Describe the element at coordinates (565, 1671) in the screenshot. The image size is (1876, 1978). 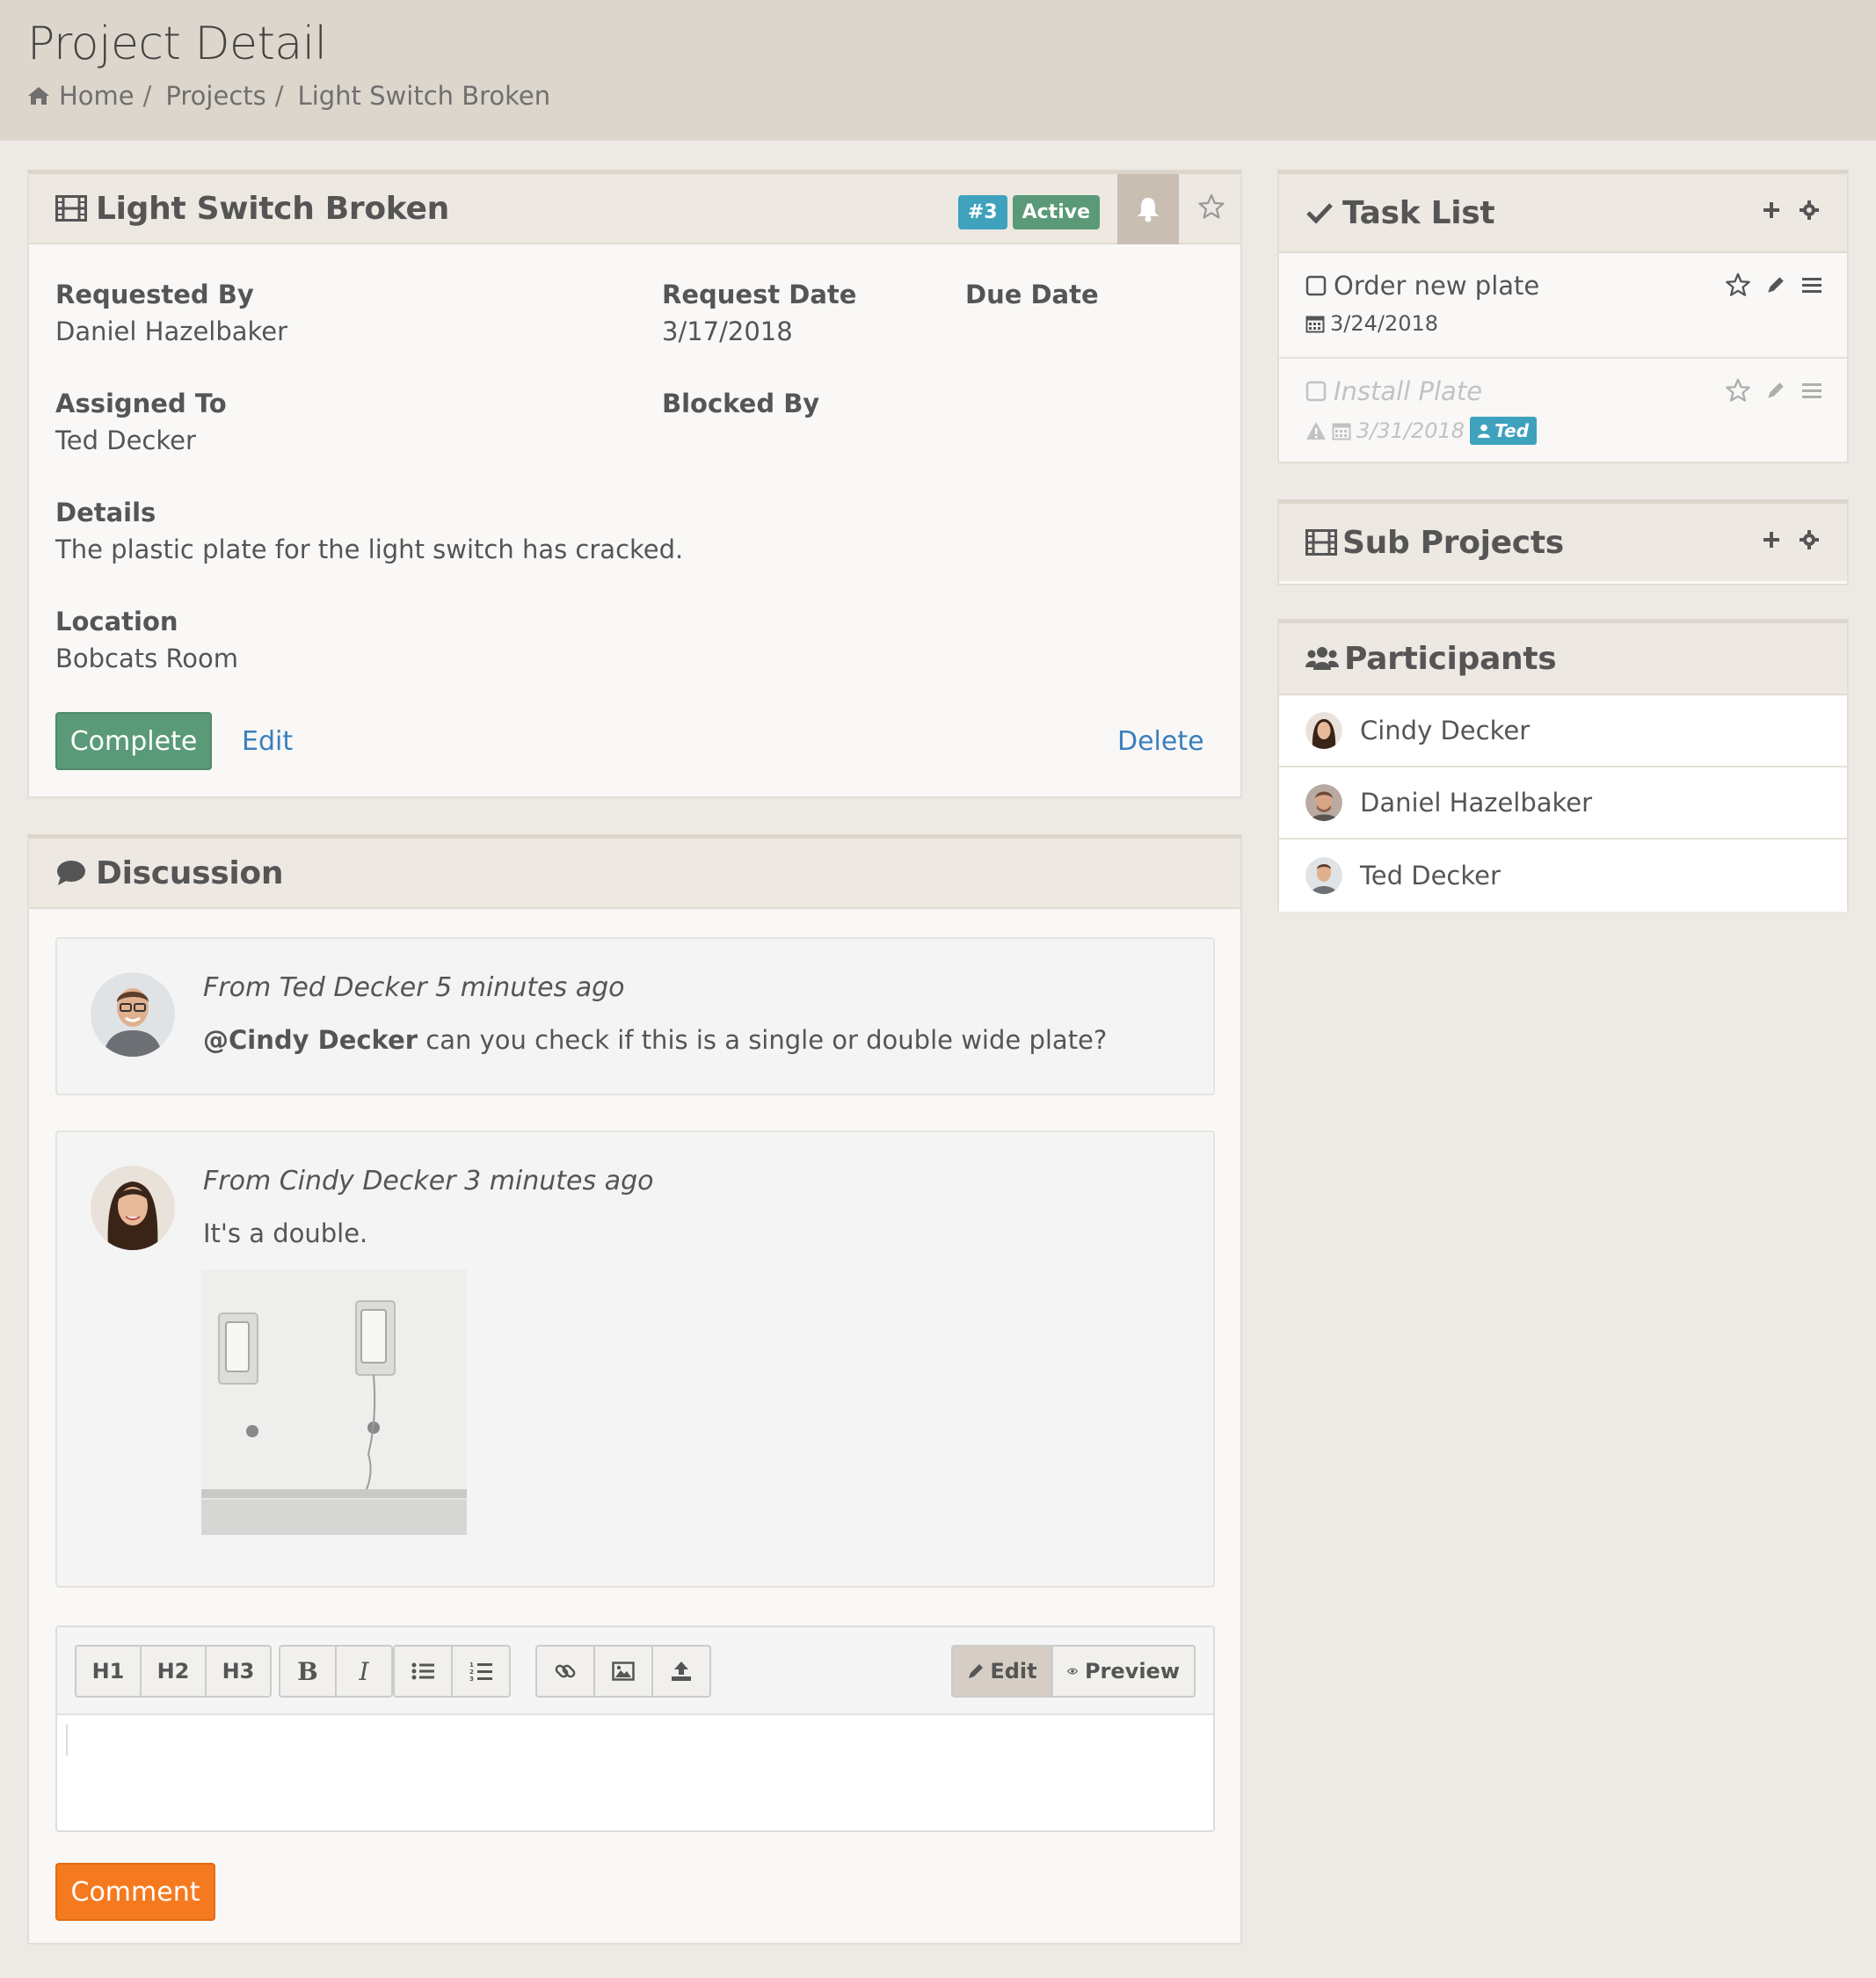
I see `link-button` at that location.